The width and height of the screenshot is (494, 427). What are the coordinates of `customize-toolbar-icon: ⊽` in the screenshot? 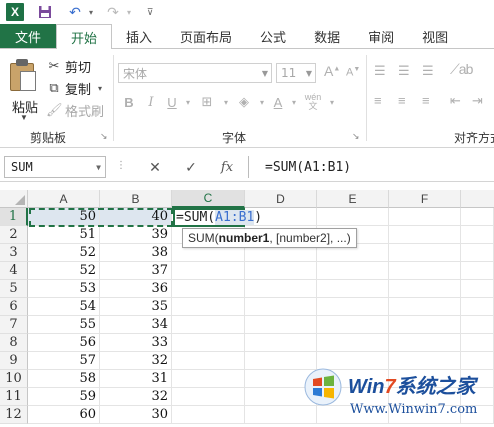 It's located at (150, 12).